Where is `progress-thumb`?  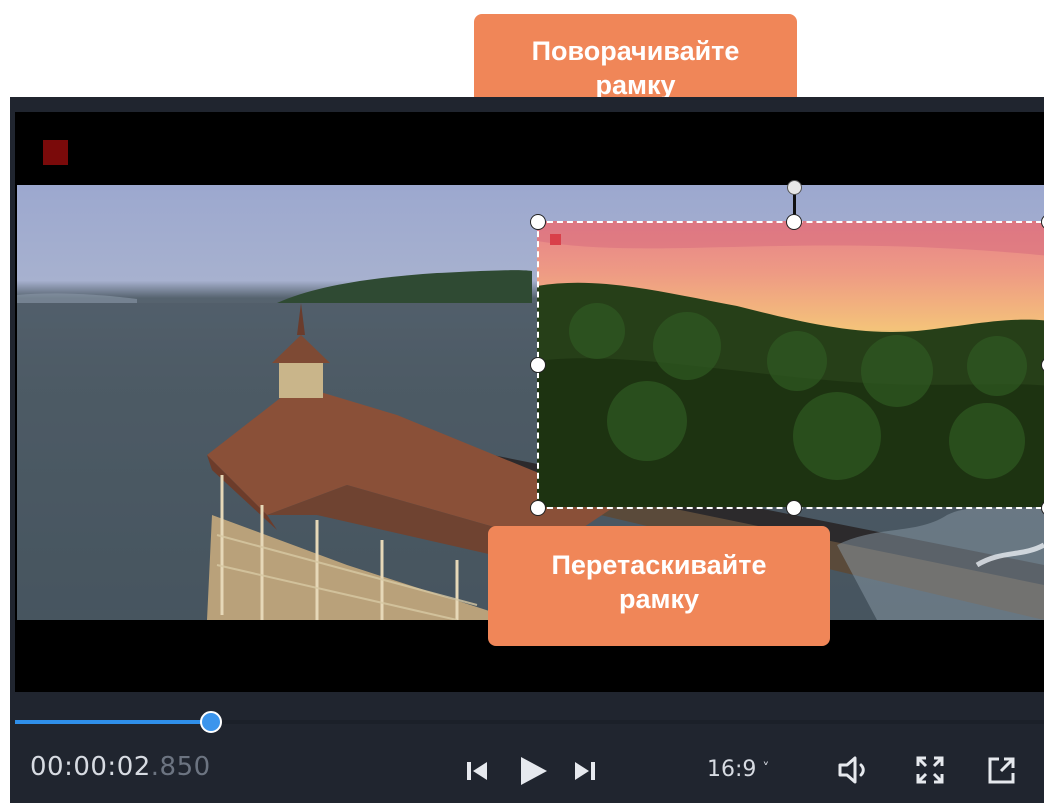
progress-thumb is located at coordinates (210, 722).